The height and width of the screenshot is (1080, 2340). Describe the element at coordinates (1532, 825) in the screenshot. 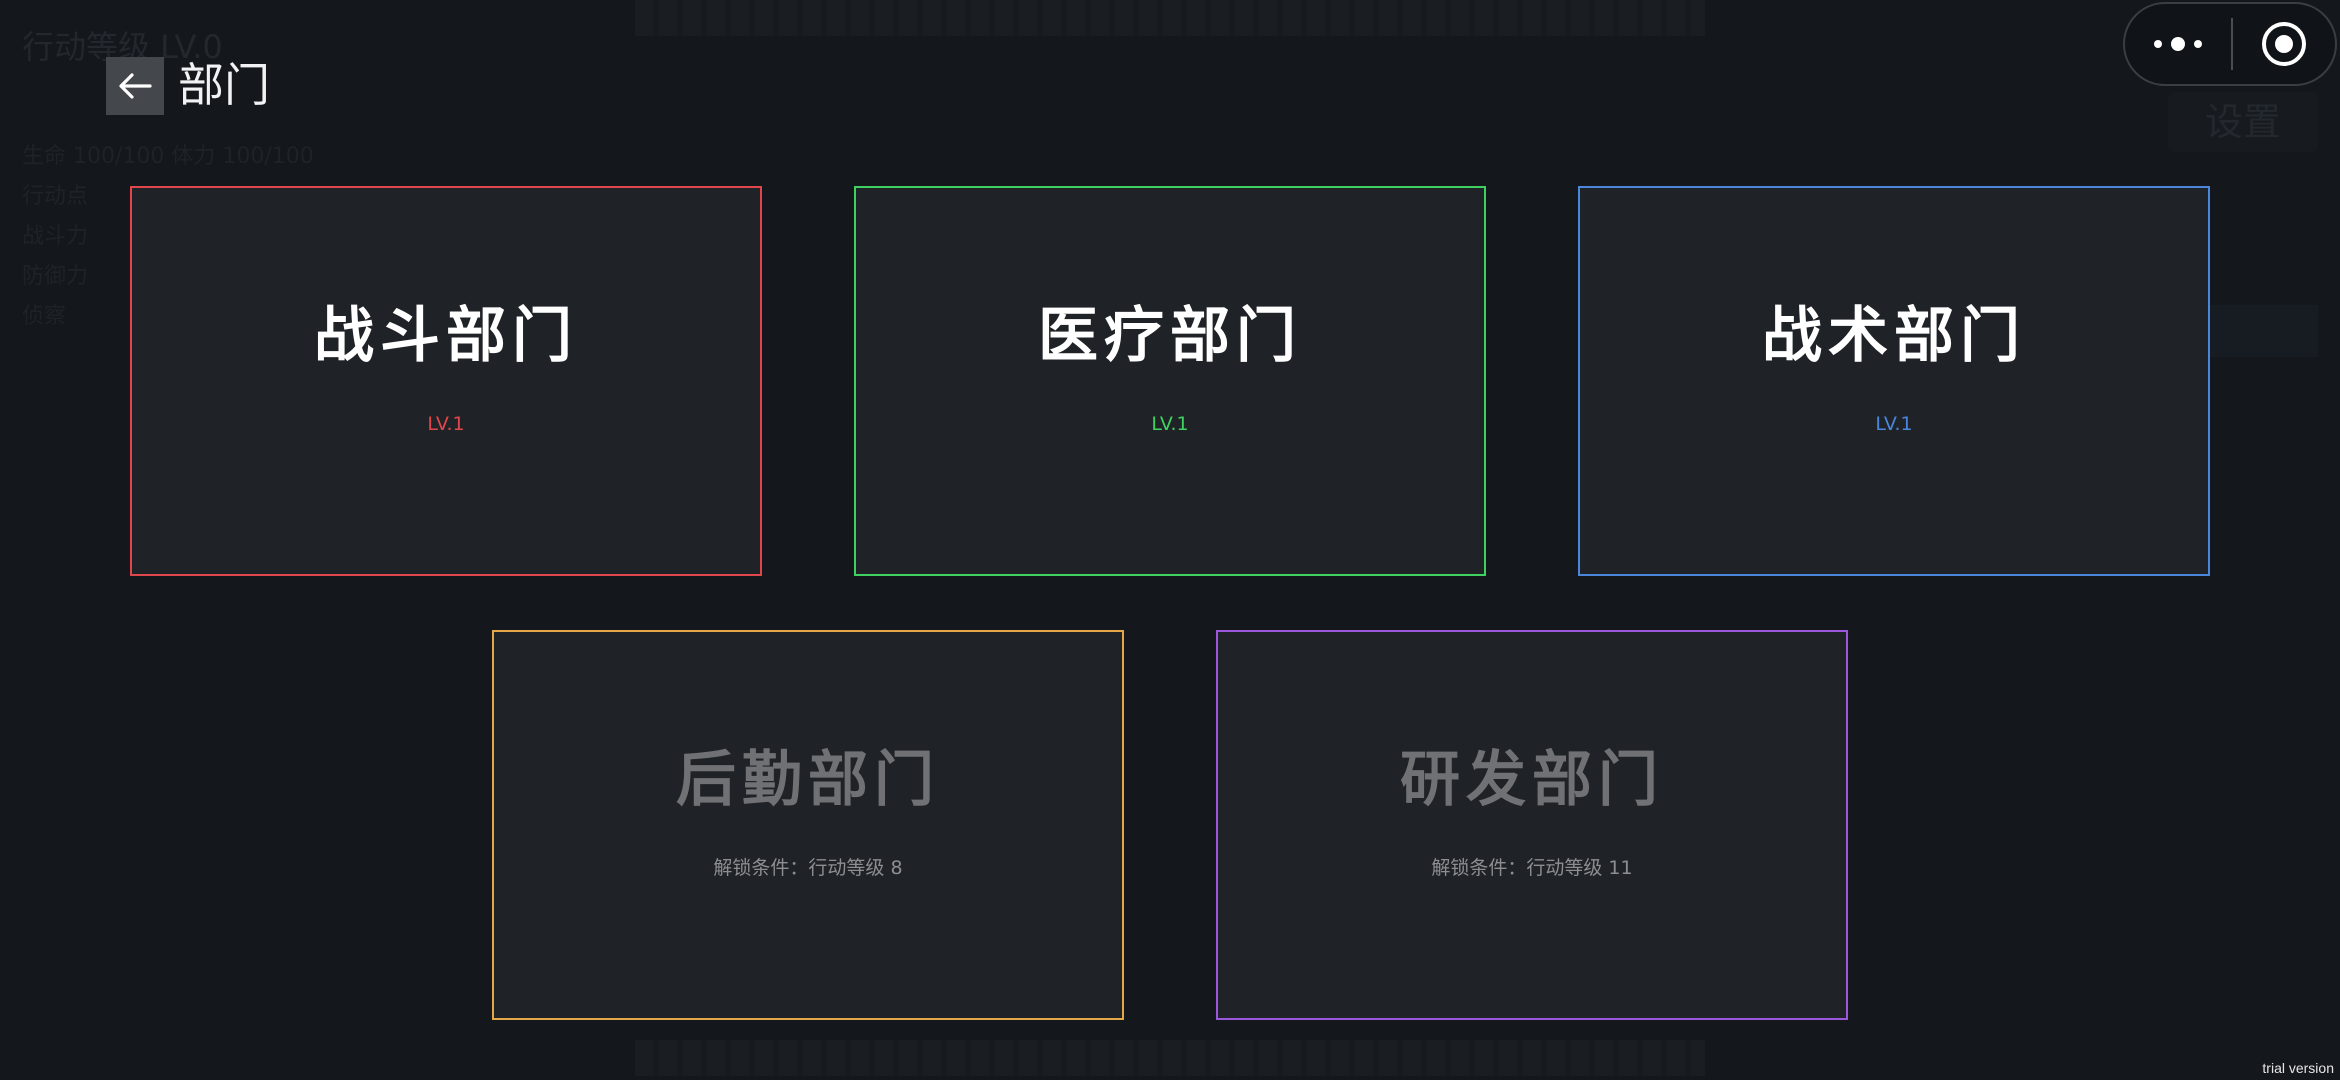

I see `department-card-research: 研发部门 解锁条件：行动等级 11` at that location.